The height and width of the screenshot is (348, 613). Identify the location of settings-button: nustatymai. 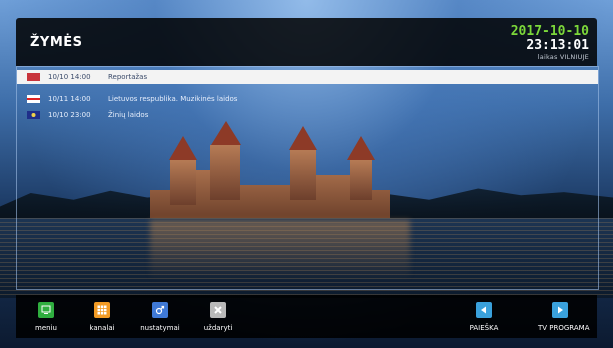
(160, 317).